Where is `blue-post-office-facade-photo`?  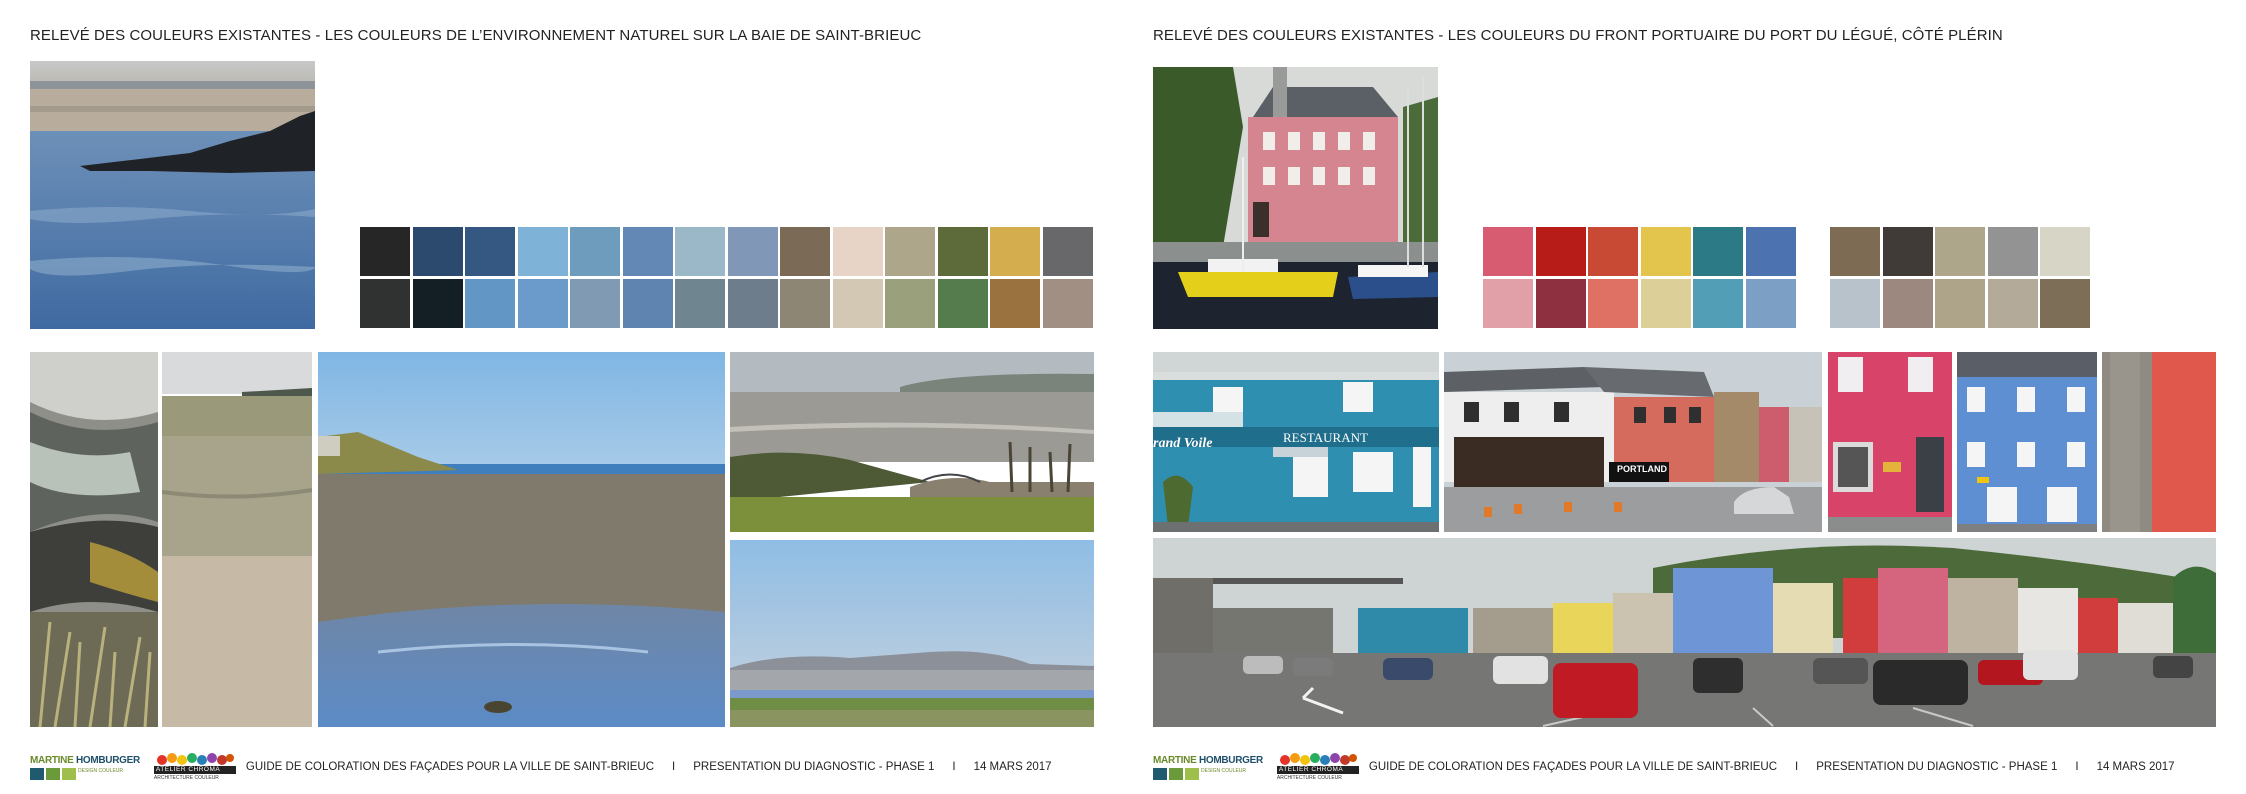 blue-post-office-facade-photo is located at coordinates (2027, 442).